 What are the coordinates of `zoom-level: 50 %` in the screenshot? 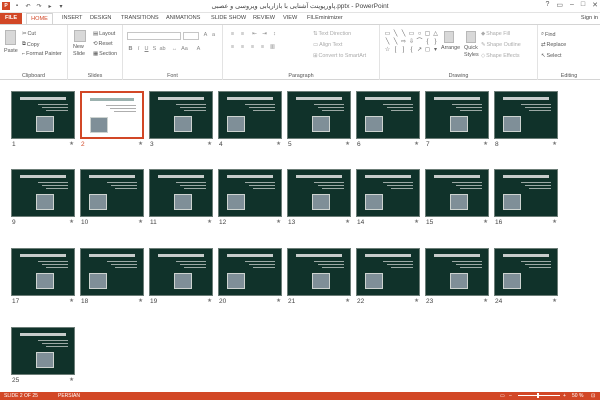 It's located at (577, 396).